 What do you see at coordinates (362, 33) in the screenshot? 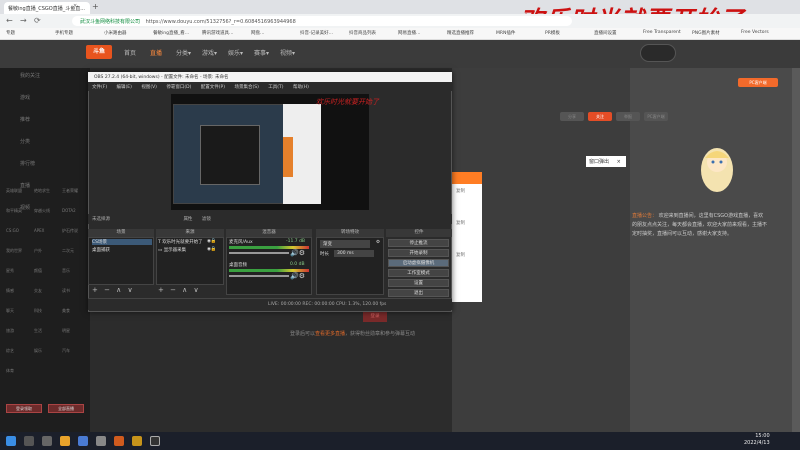
I see `bookmark-item: 抖音商品列表` at bounding box center [362, 33].